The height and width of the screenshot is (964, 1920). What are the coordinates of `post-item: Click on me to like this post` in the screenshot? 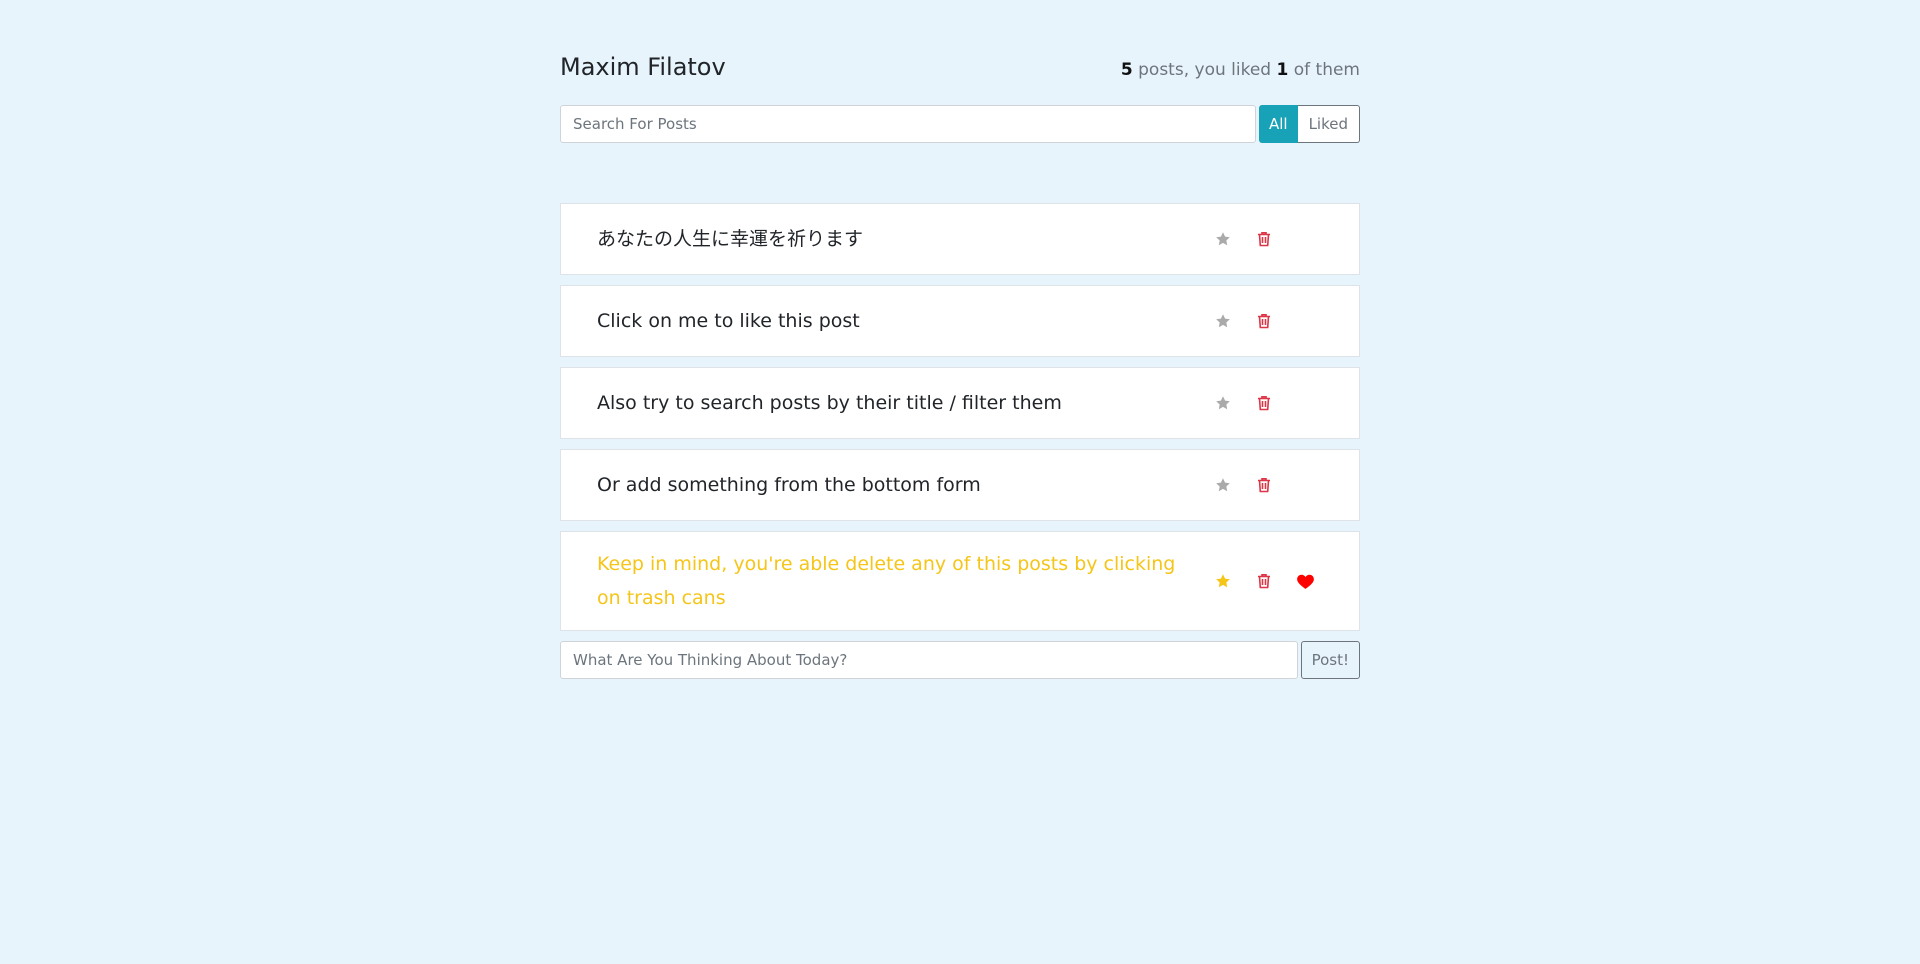 It's located at (960, 321).